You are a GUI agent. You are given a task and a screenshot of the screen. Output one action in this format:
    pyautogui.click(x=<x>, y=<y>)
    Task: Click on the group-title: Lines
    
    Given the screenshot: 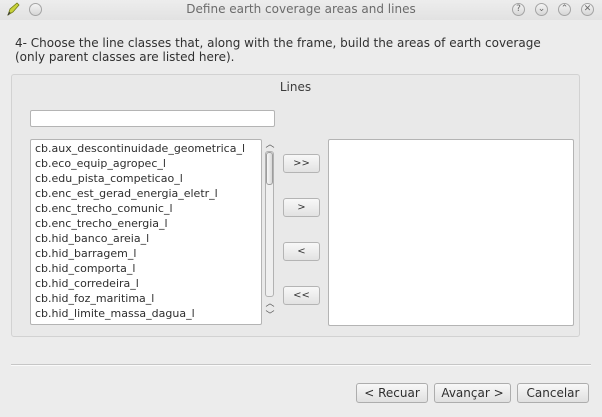 What is the action you would take?
    pyautogui.click(x=295, y=87)
    